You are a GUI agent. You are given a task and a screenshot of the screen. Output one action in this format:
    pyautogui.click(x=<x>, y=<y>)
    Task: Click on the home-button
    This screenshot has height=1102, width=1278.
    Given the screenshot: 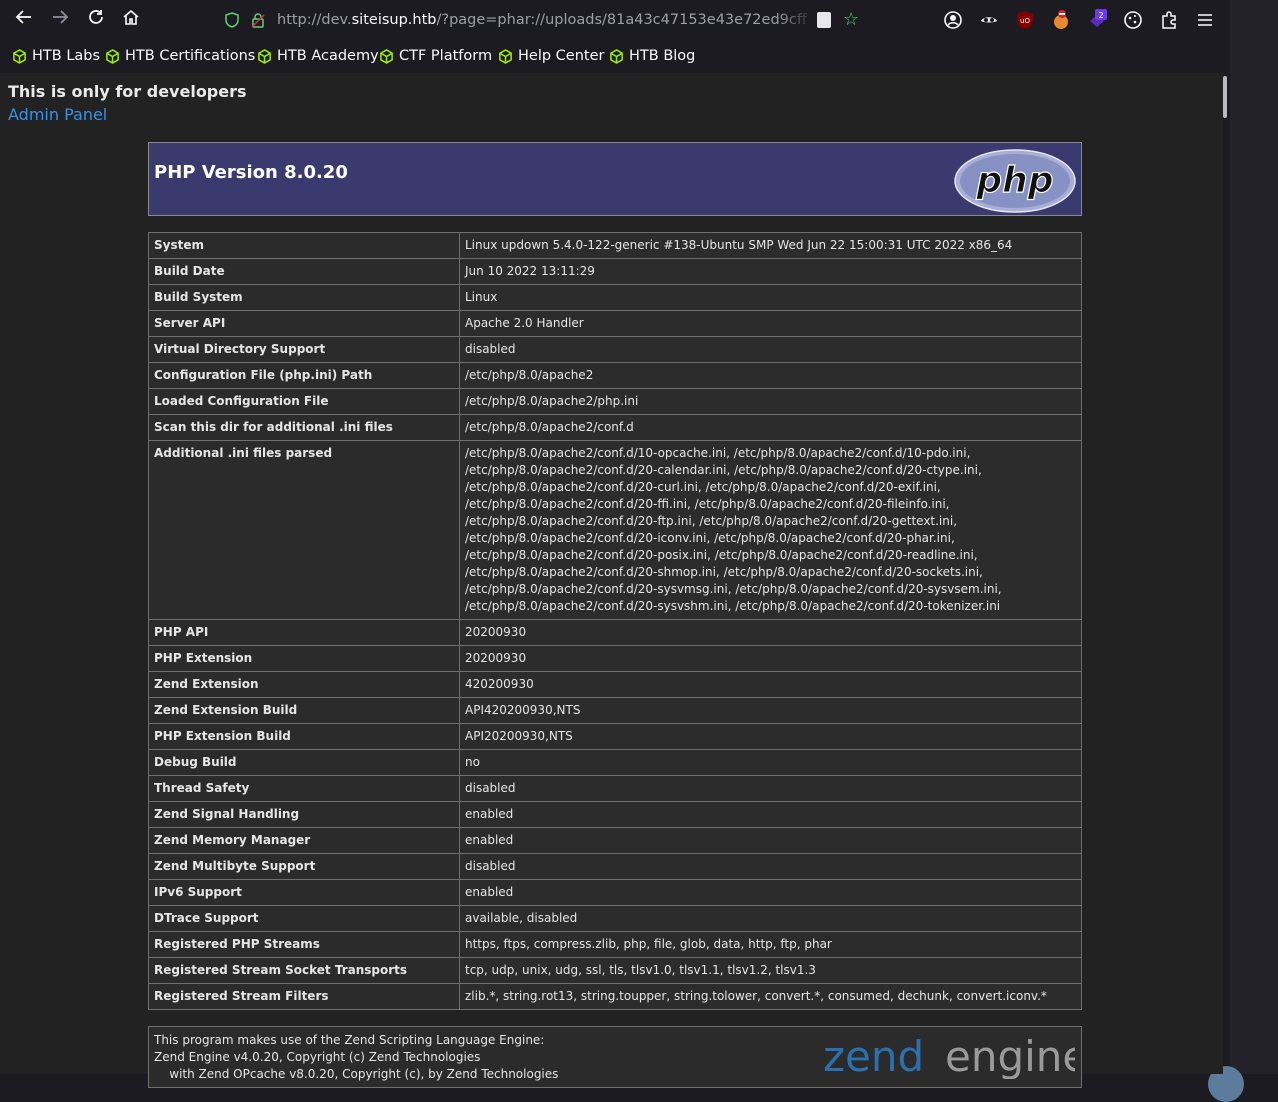 What is the action you would take?
    pyautogui.click(x=131, y=20)
    